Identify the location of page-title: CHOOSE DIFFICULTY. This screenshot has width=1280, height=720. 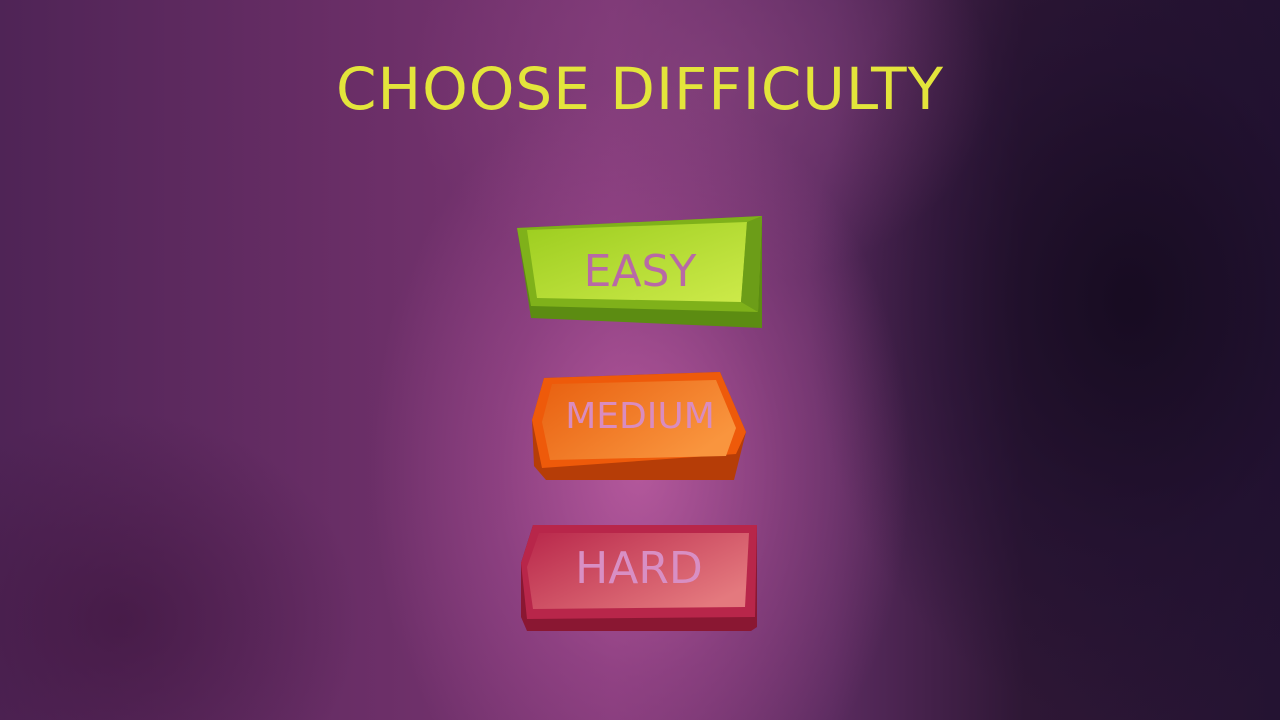
(640, 89).